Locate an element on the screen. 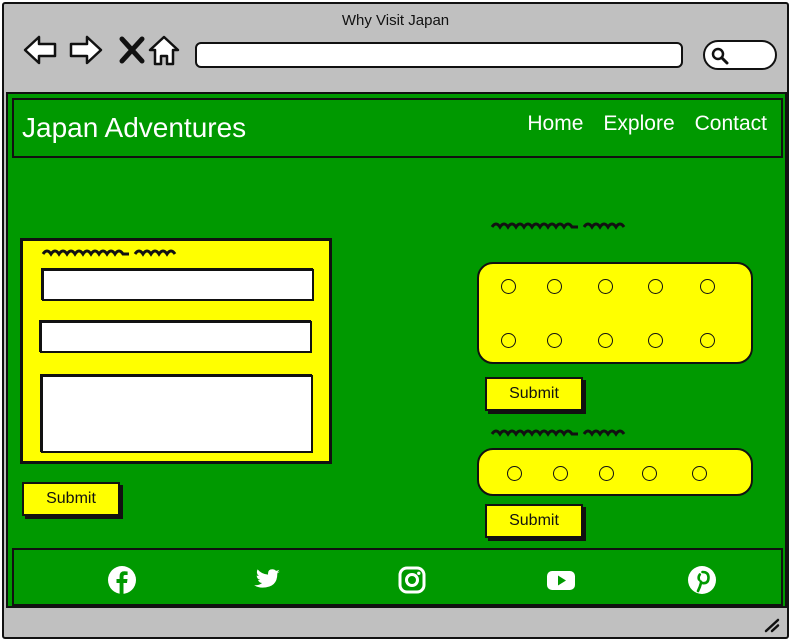 This screenshot has height=641, width=791. site-header: Japan Adventures Home Explore Contact is located at coordinates (397, 128).